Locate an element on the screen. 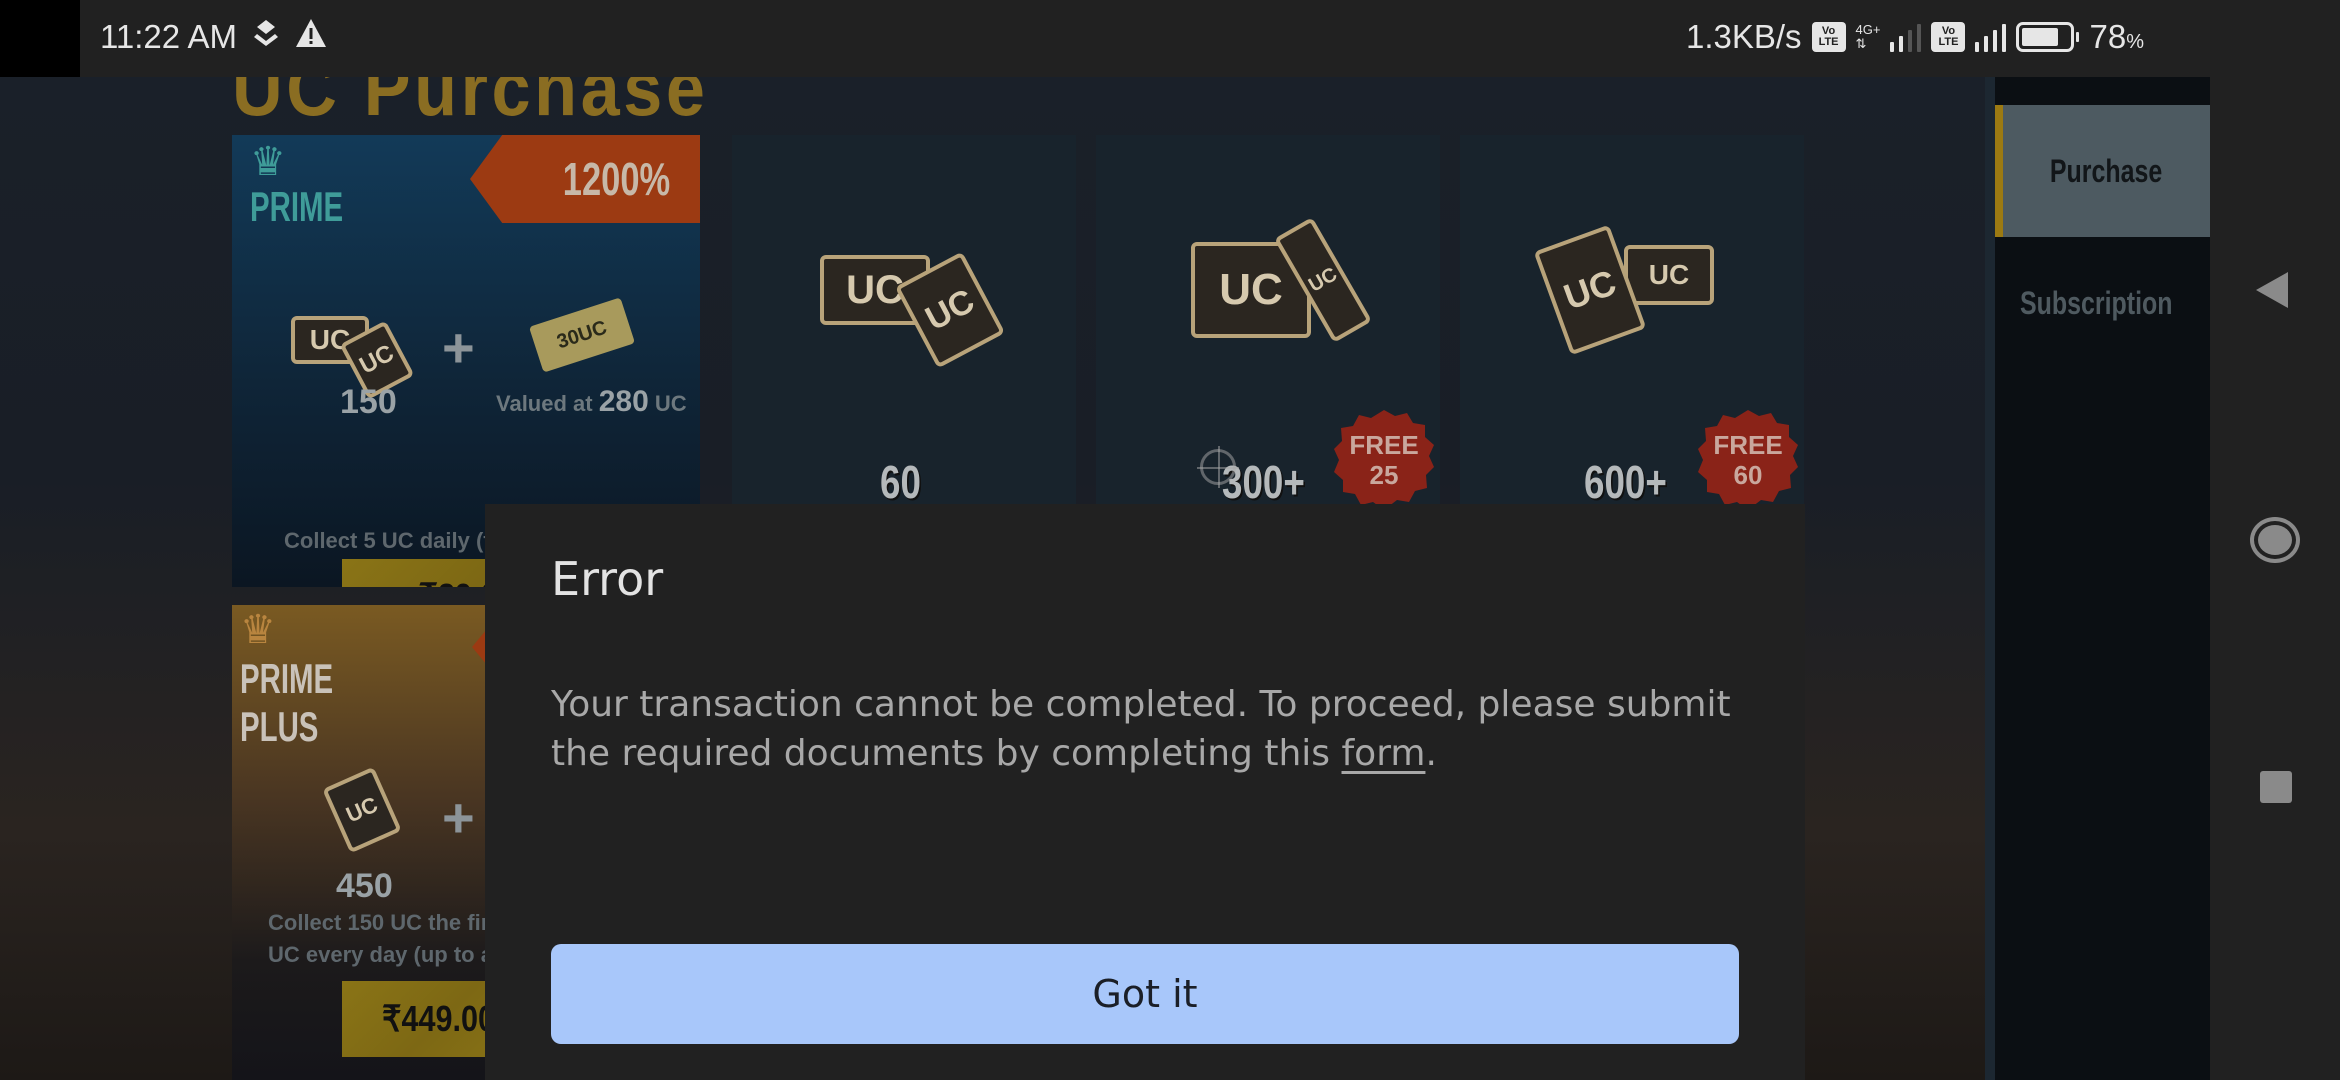 The width and height of the screenshot is (2340, 1080). uc-amount: 60 is located at coordinates (900, 482).